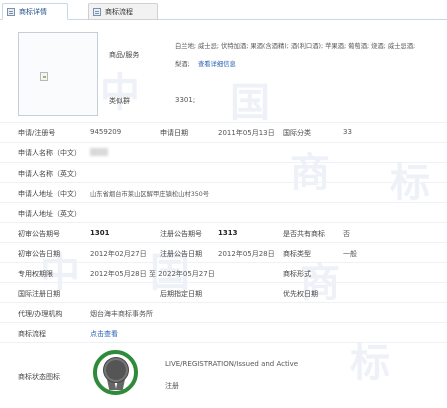 Image resolution: width=447 pixels, height=408 pixels. I want to click on status-text-en: LIVE/REGISTRATION/Issued and Active, so click(232, 364).